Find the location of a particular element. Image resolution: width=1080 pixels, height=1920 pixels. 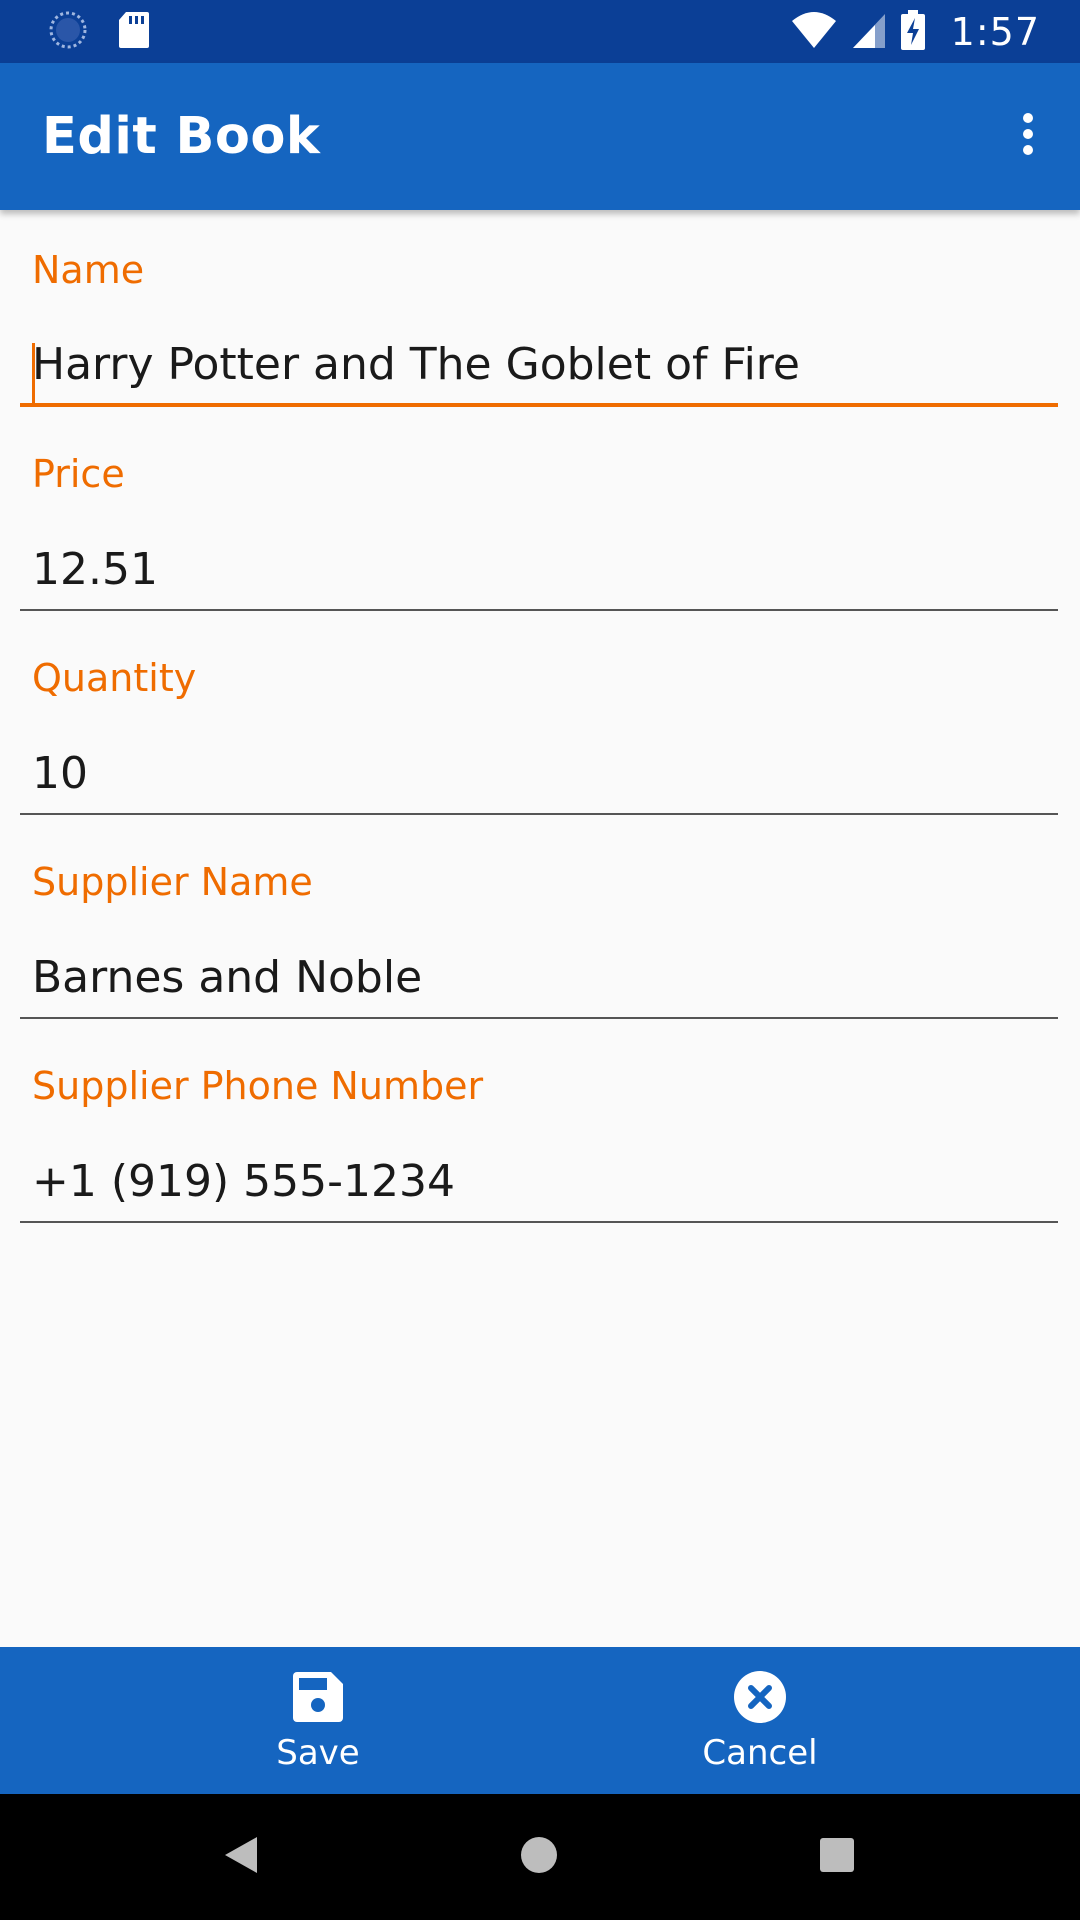

back-button is located at coordinates (241, 1857).